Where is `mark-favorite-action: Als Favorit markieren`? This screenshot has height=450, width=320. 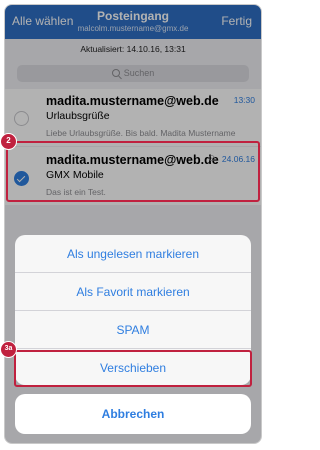
mark-favorite-action: Als Favorit markieren is located at coordinates (133, 292).